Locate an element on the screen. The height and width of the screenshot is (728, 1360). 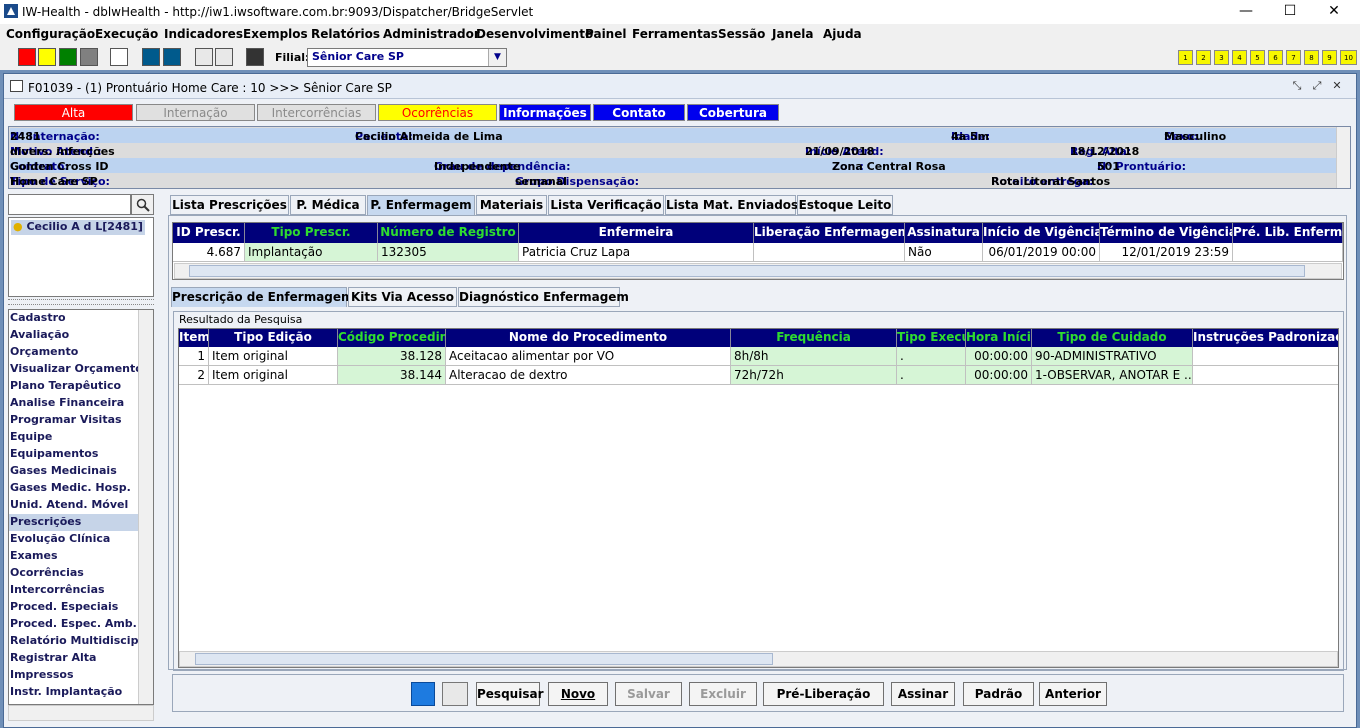
color-gray-button is located at coordinates (89, 57).